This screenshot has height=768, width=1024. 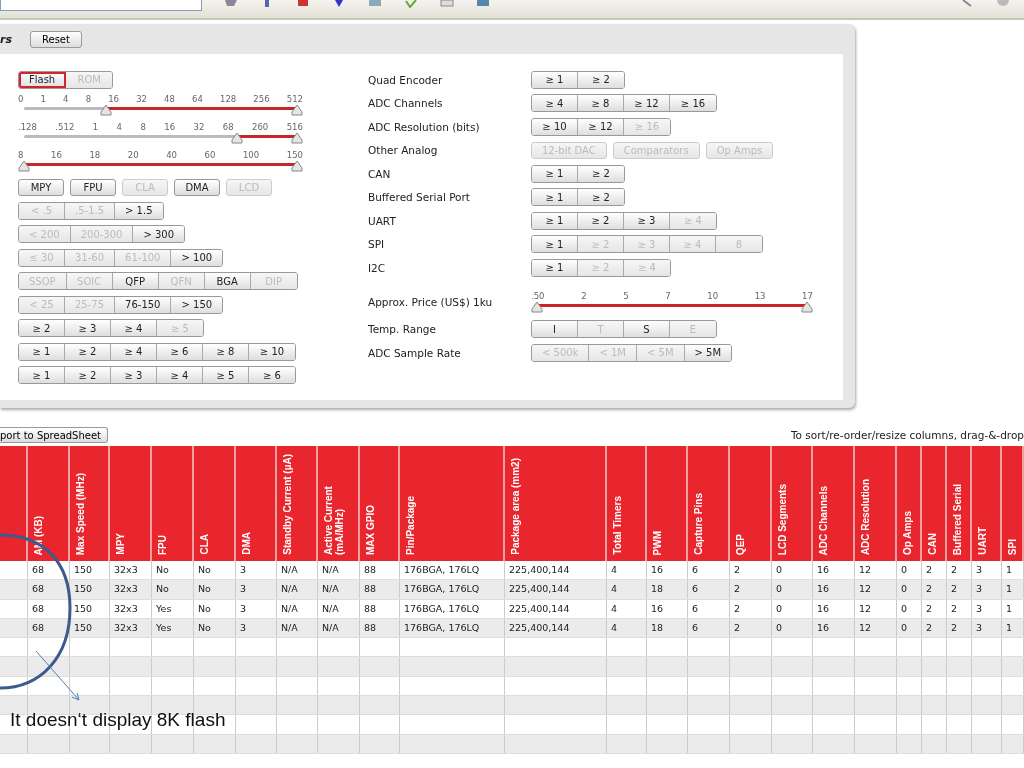 What do you see at coordinates (987, 503) in the screenshot?
I see `column-header: UART` at bounding box center [987, 503].